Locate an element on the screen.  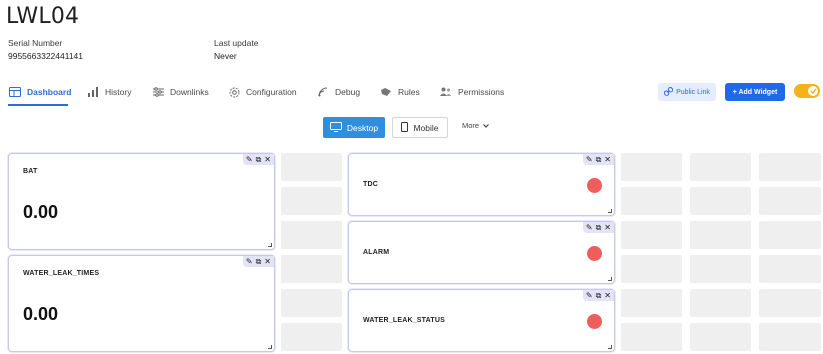
widget-title: TDC is located at coordinates (370, 184).